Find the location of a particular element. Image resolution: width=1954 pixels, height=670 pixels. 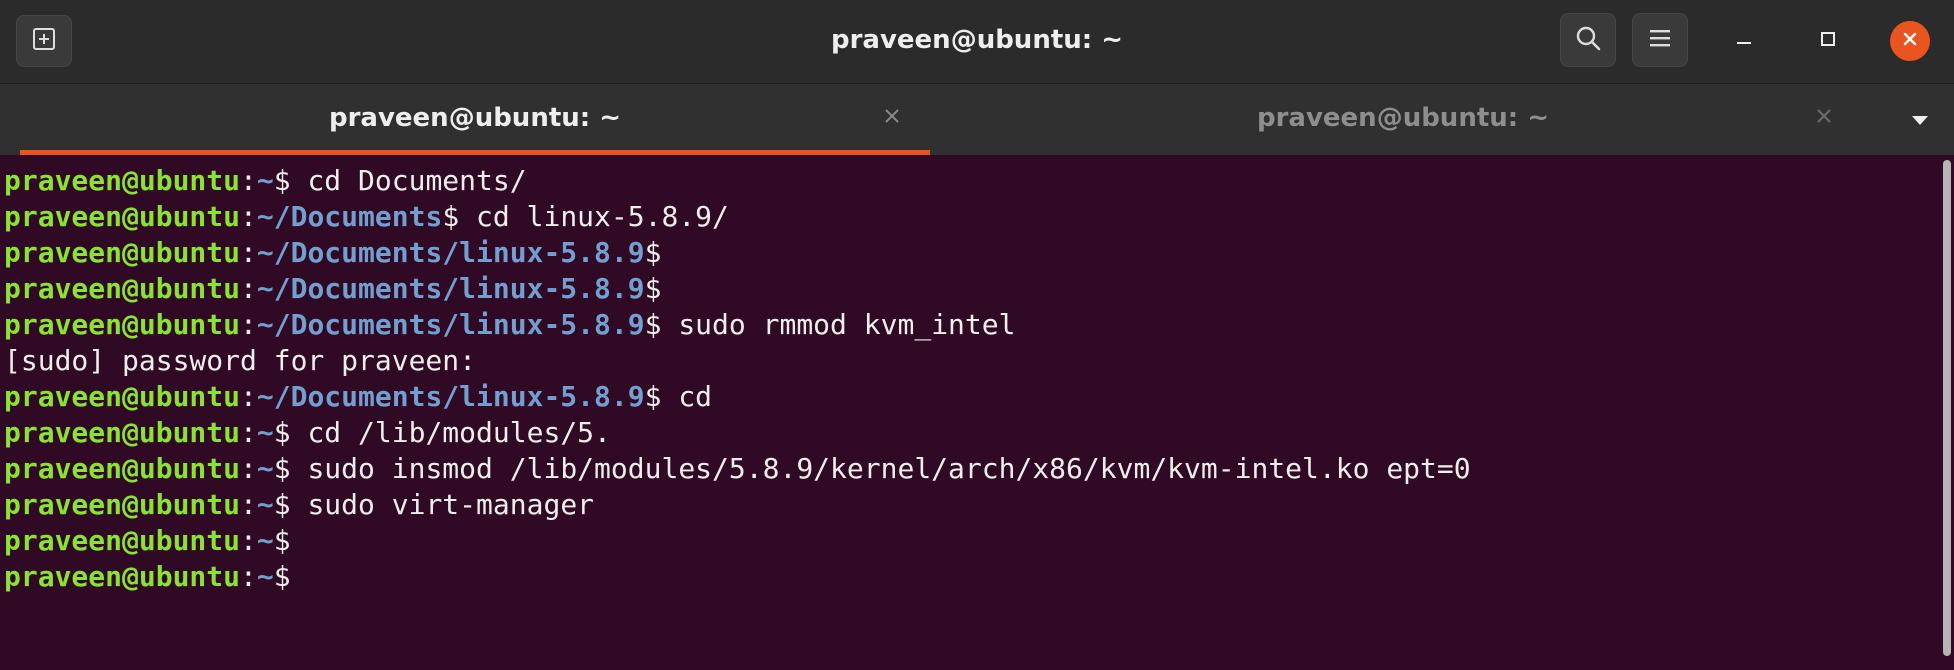

menu-button is located at coordinates (1660, 40).